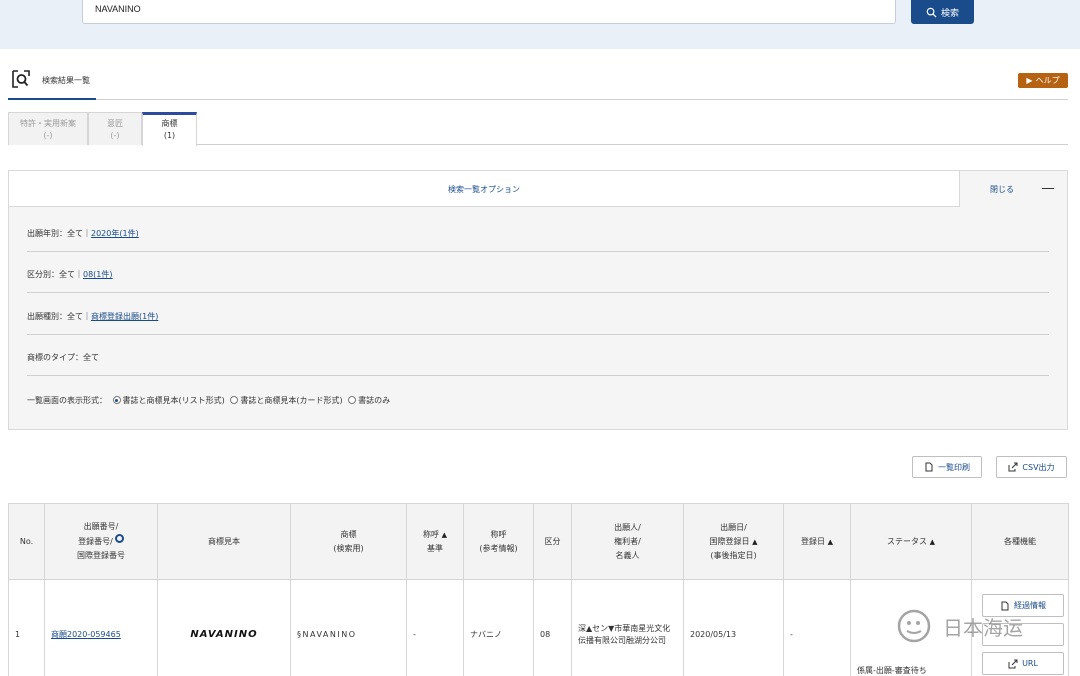  Describe the element at coordinates (1029, 80) in the screenshot. I see `play-icon: ▶` at that location.